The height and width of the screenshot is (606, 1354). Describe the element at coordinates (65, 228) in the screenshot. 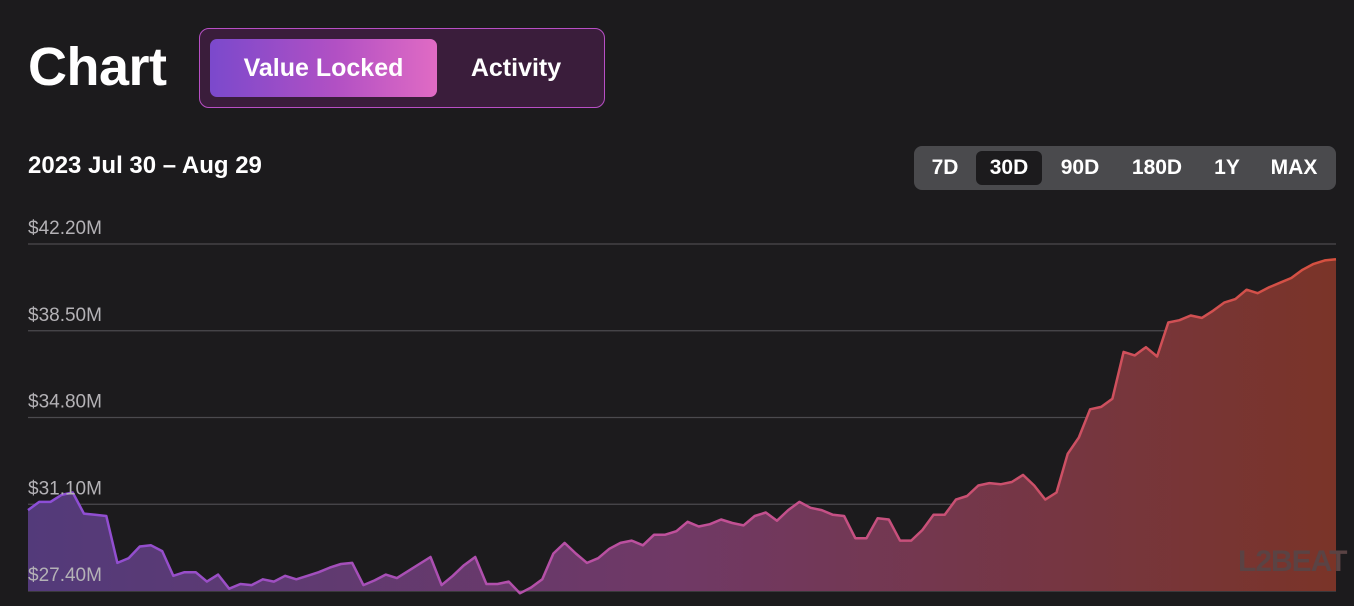

I see `y-tick-label: $42.20M` at that location.